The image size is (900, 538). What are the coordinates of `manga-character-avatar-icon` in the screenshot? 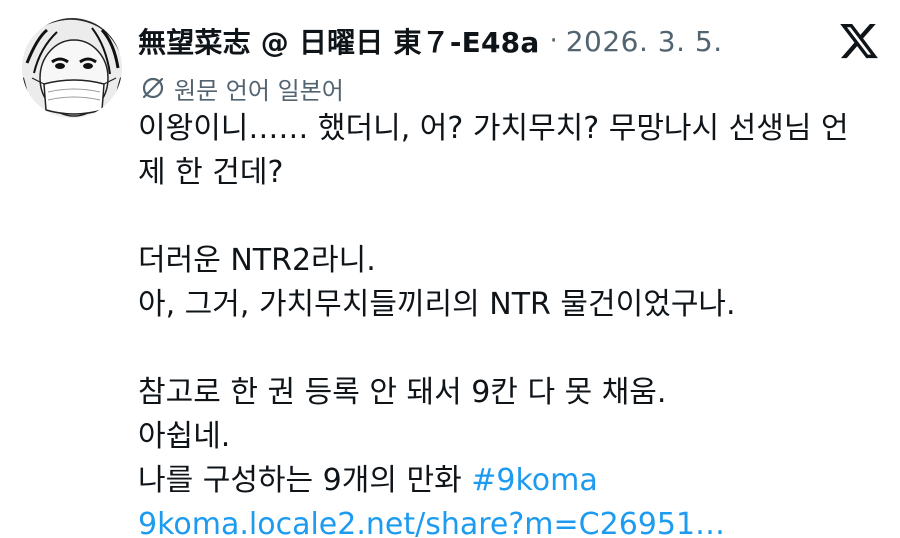 It's located at (72, 68).